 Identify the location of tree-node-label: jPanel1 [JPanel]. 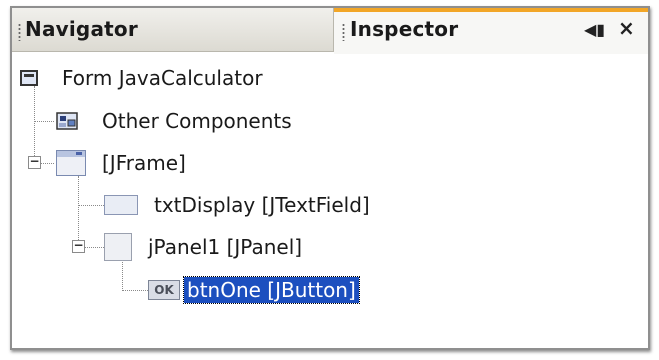
(225, 247).